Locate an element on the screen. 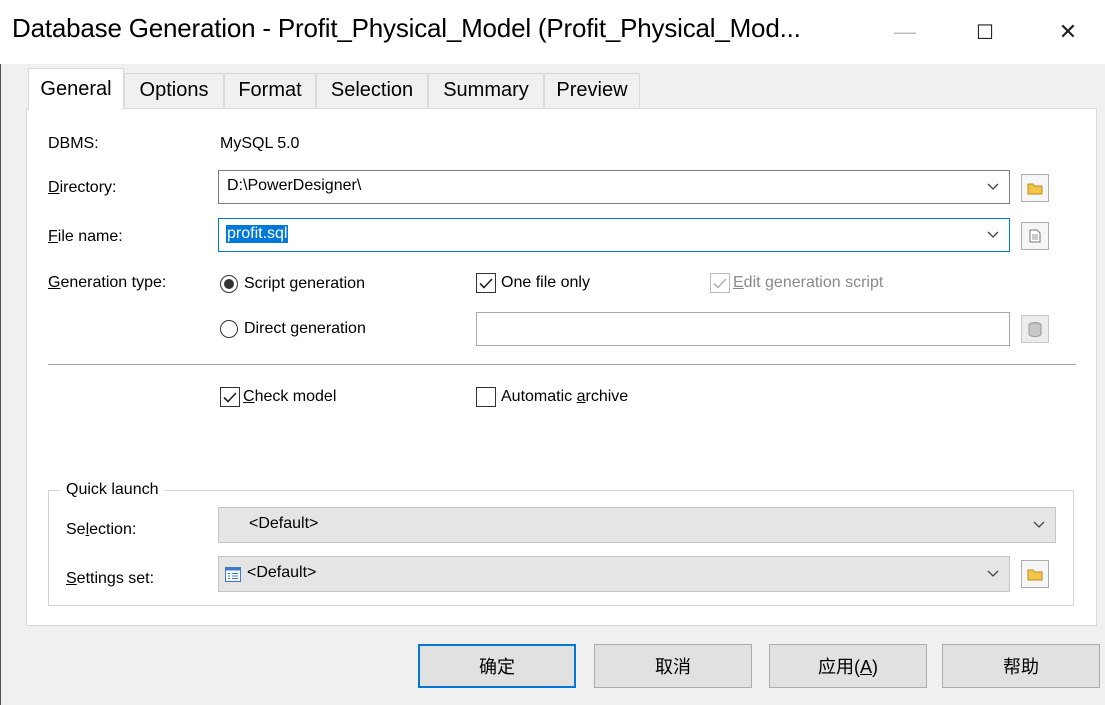  tab-label: Preview is located at coordinates (592, 90).